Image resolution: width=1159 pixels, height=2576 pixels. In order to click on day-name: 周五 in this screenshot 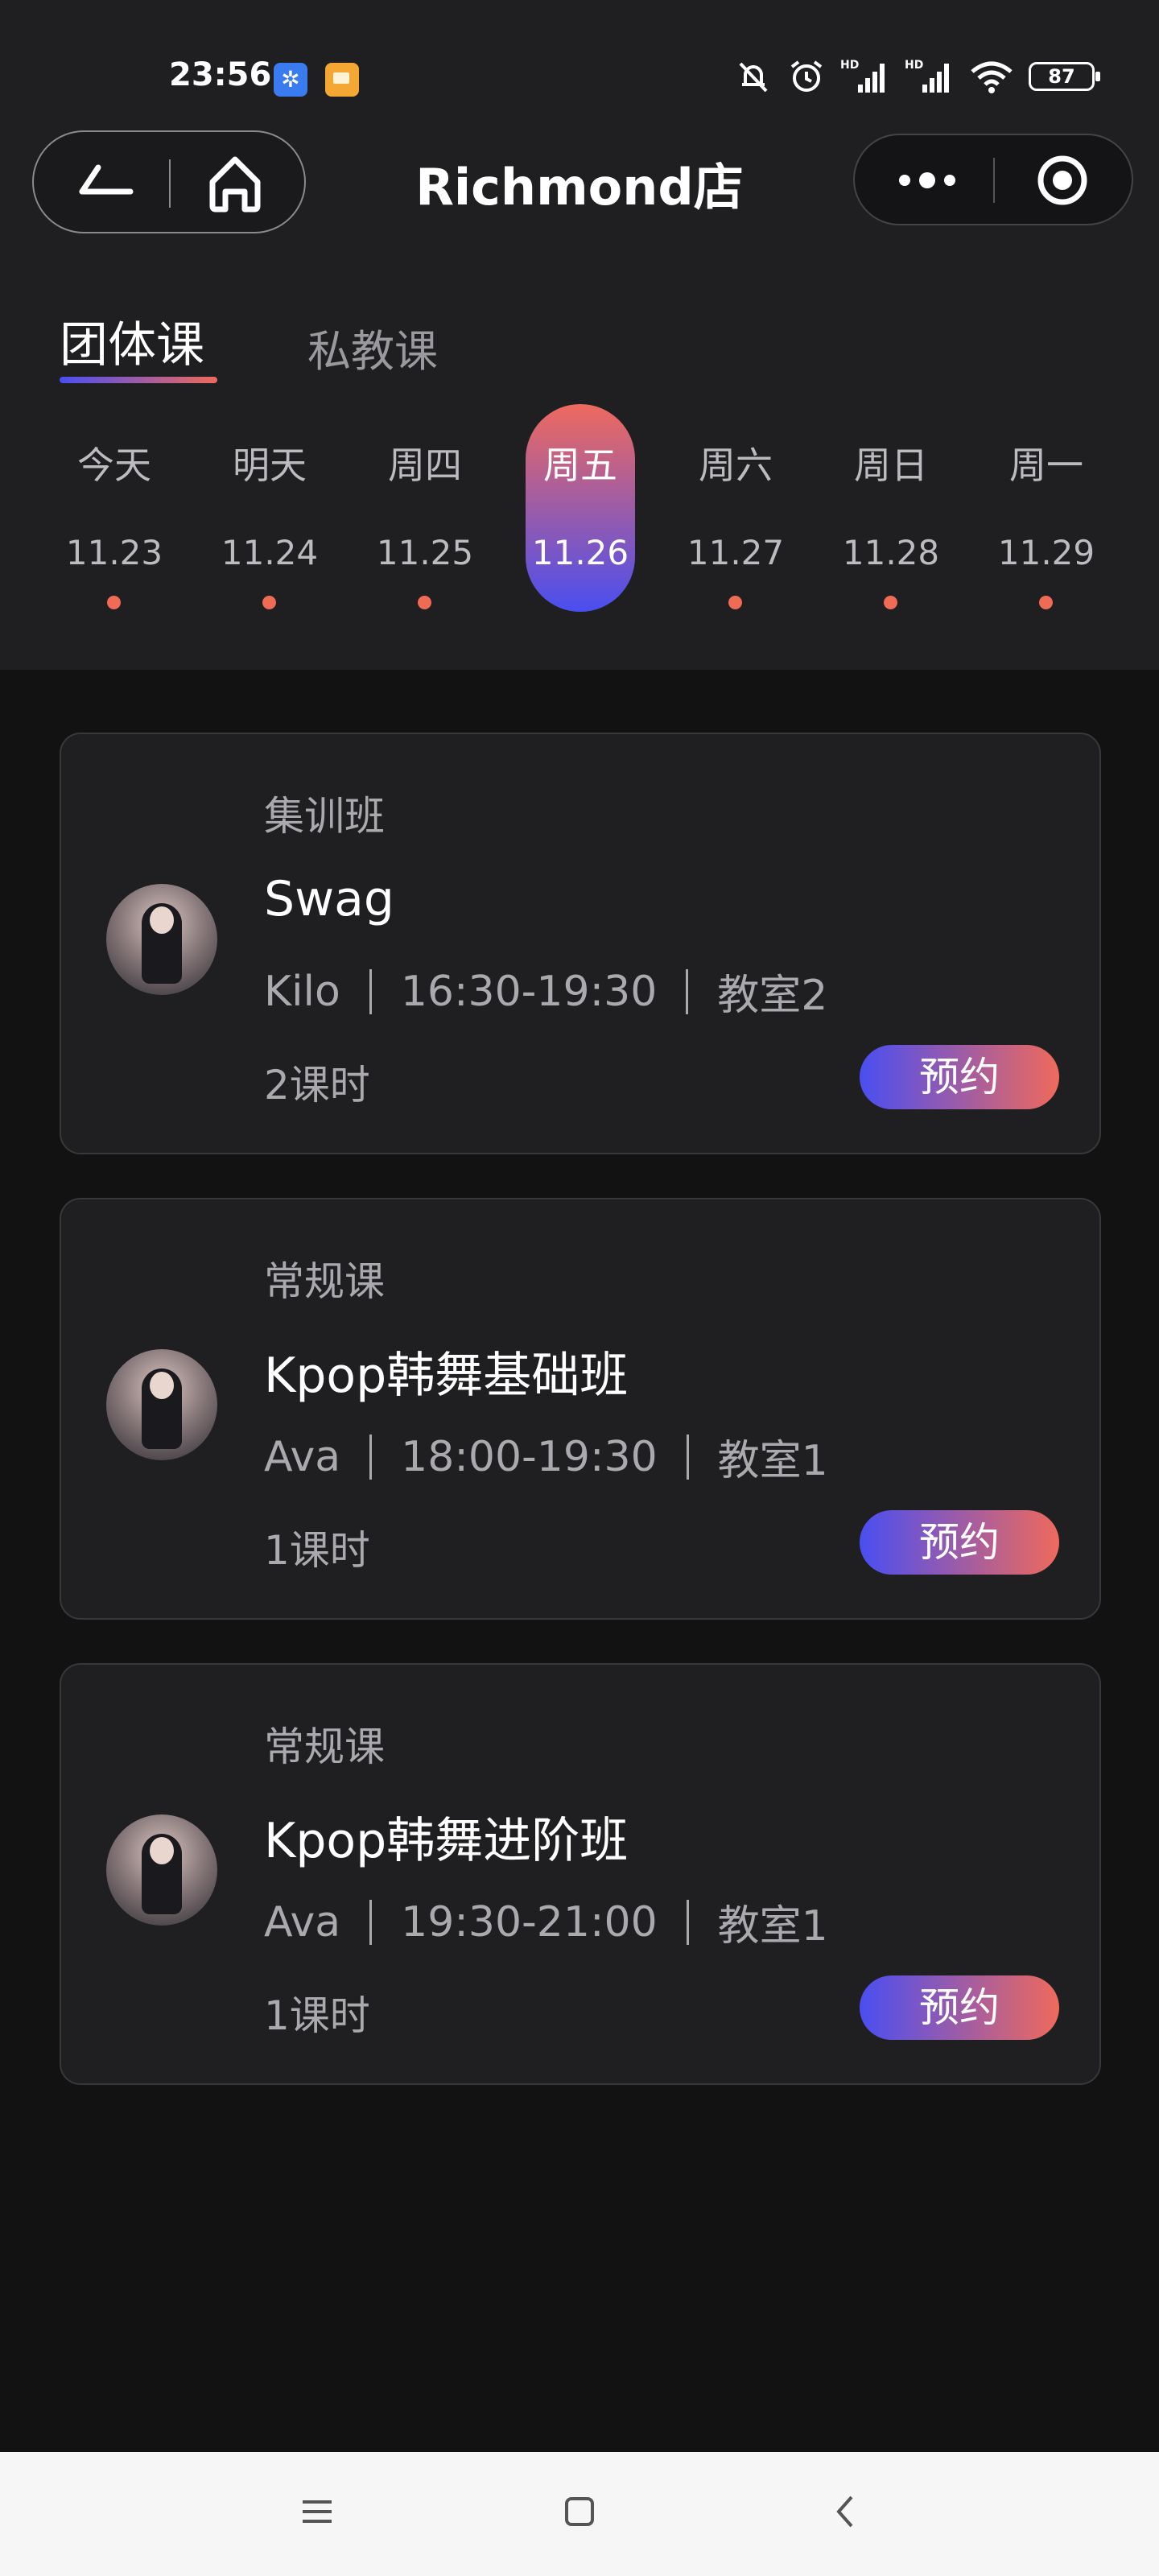, I will do `click(580, 465)`.